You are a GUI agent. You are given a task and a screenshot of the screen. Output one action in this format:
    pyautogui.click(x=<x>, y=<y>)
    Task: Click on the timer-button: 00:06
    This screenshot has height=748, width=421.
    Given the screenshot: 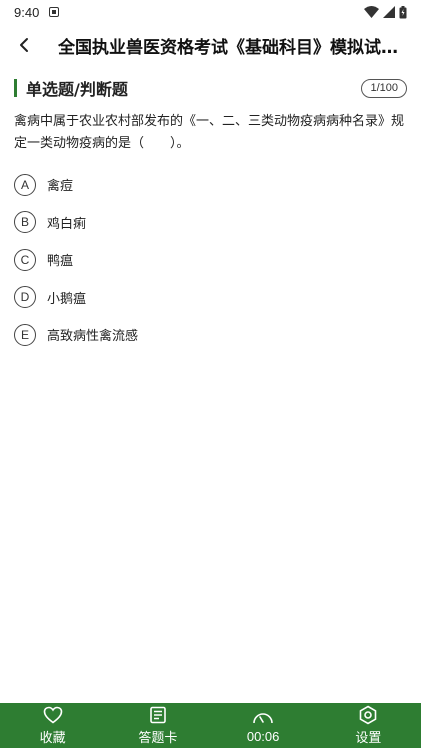 What is the action you would take?
    pyautogui.click(x=263, y=725)
    